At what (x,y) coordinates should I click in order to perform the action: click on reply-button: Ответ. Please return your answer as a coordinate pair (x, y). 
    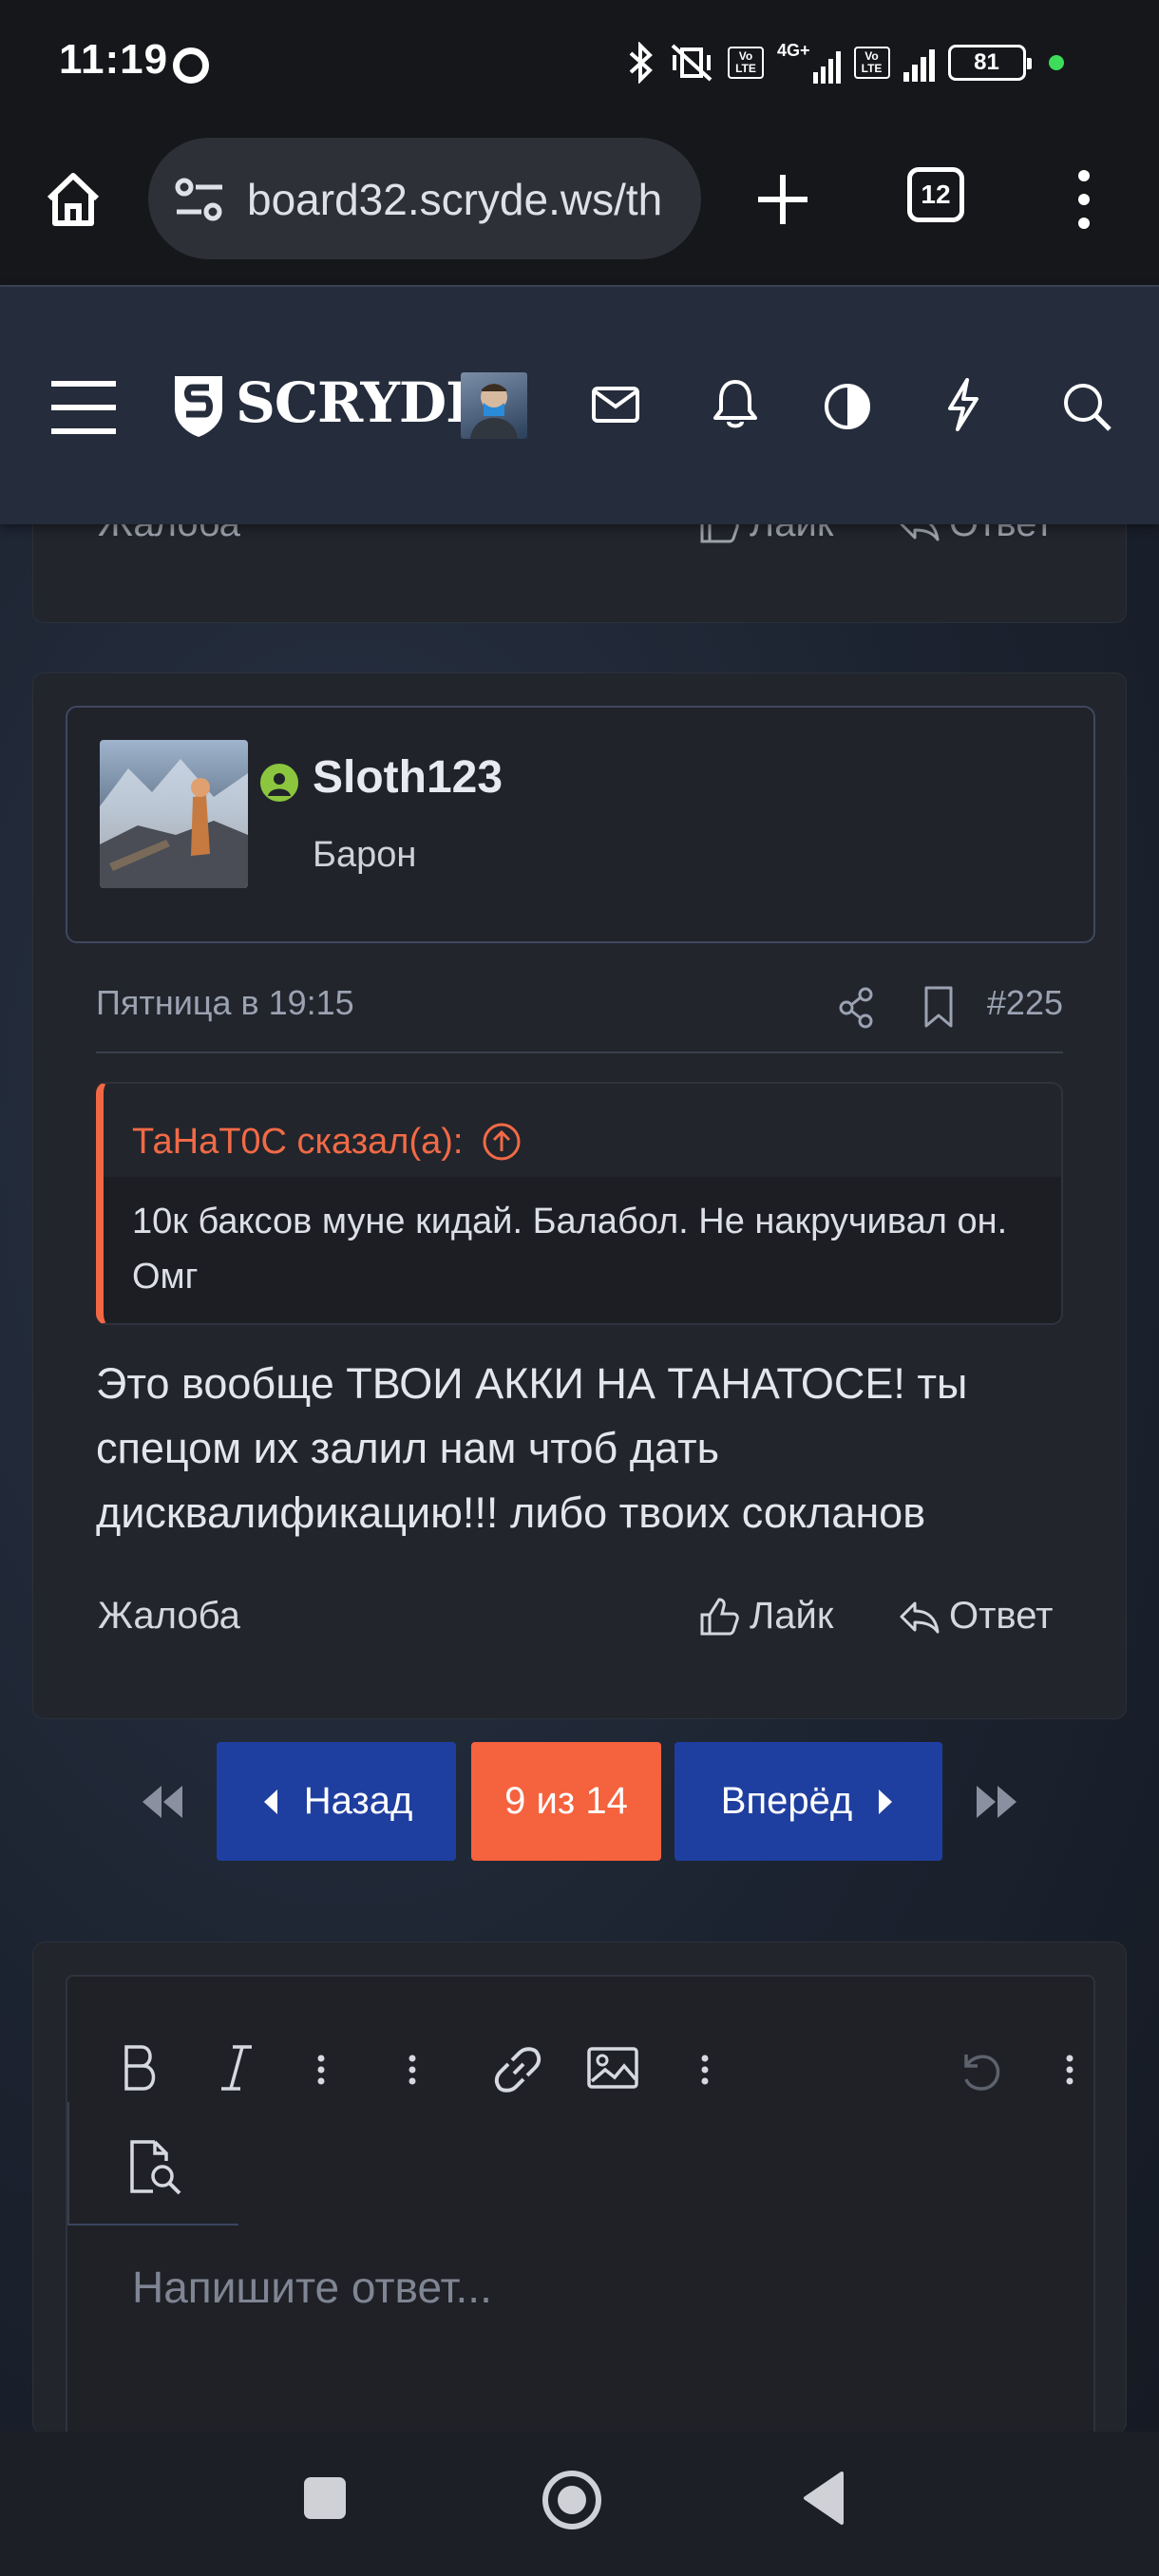
    Looking at the image, I should click on (975, 1616).